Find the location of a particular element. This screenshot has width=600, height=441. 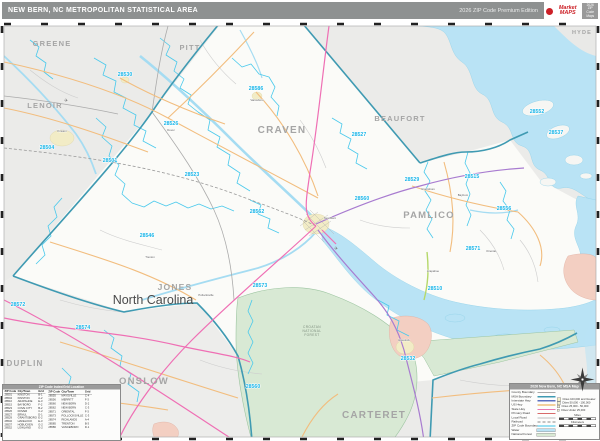

zip-index-cell: POLLOCKSVILLE is located at coordinates (72, 416).